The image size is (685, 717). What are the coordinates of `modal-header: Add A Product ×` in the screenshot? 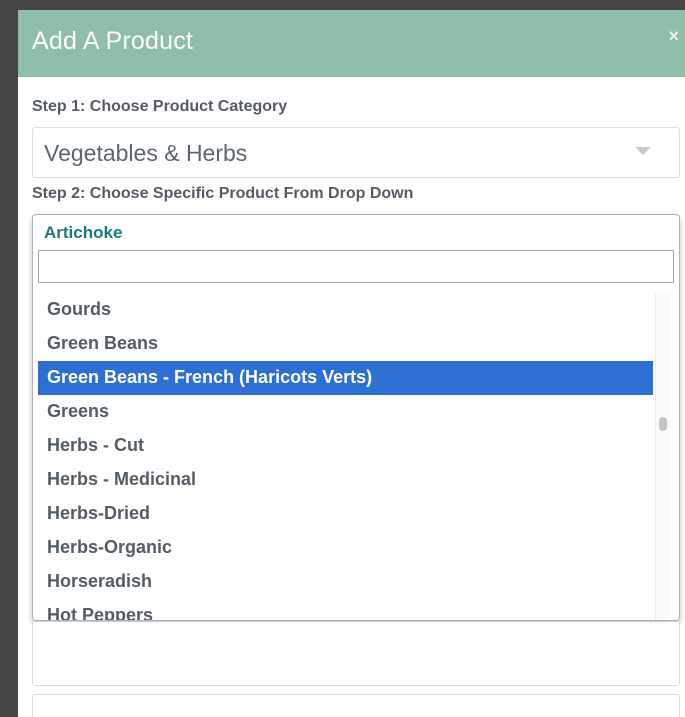 It's located at (351, 43).